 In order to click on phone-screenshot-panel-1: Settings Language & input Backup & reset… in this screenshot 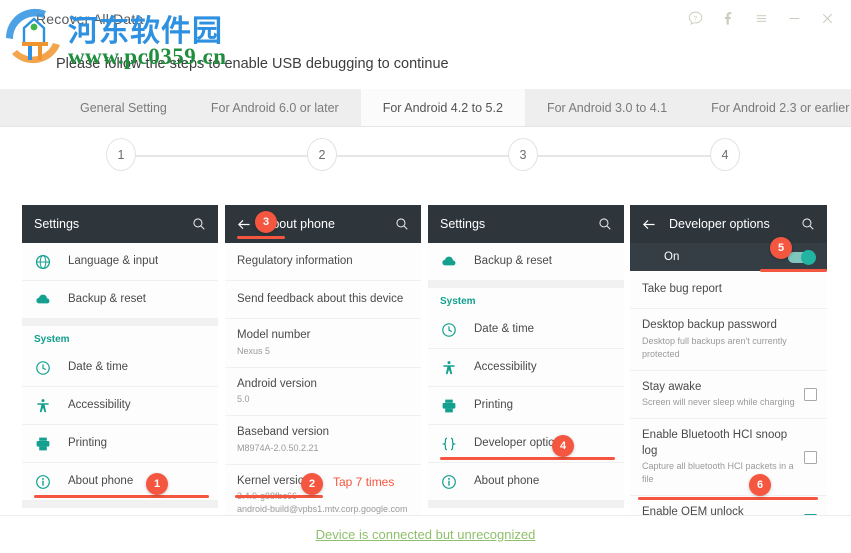, I will do `click(120, 360)`.